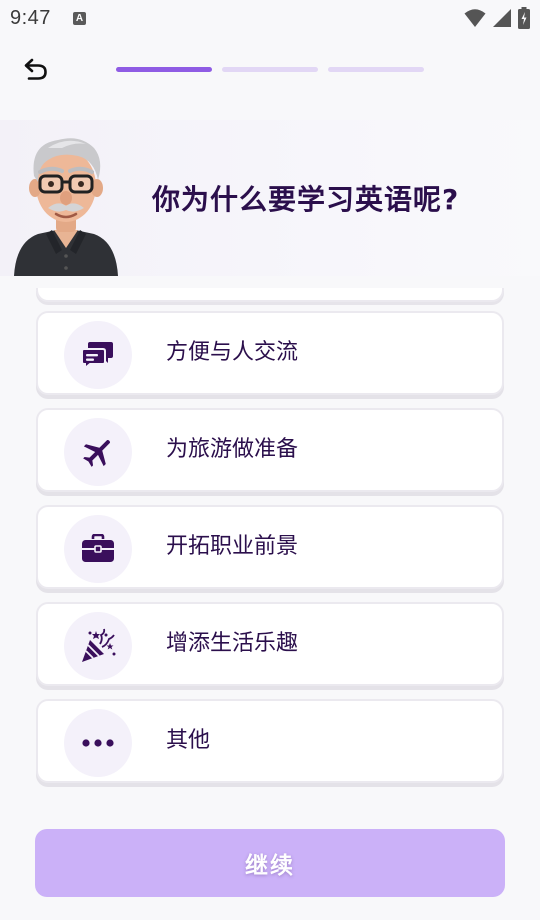 This screenshot has width=540, height=920. What do you see at coordinates (232, 352) in the screenshot?
I see `option-label: 方便与人交流` at bounding box center [232, 352].